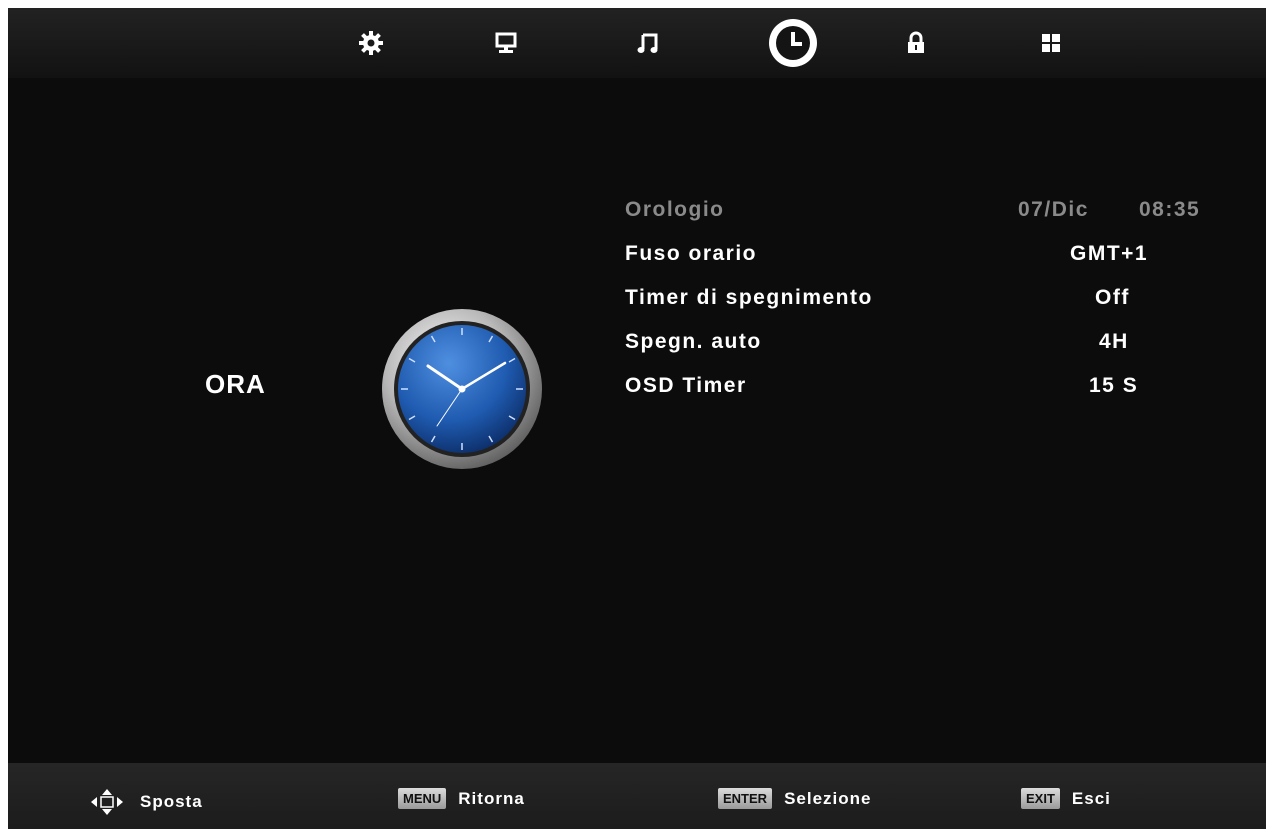 The height and width of the screenshot is (829, 1266). What do you see at coordinates (171, 801) in the screenshot?
I see `hint-move-label: Sposta` at bounding box center [171, 801].